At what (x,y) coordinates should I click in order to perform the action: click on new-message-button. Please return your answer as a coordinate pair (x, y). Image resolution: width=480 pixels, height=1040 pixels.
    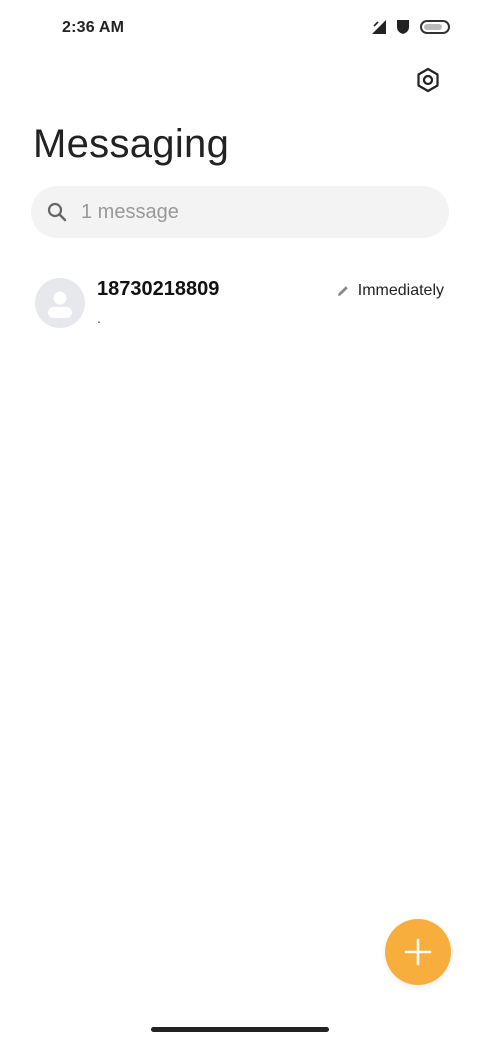
    Looking at the image, I should click on (418, 952).